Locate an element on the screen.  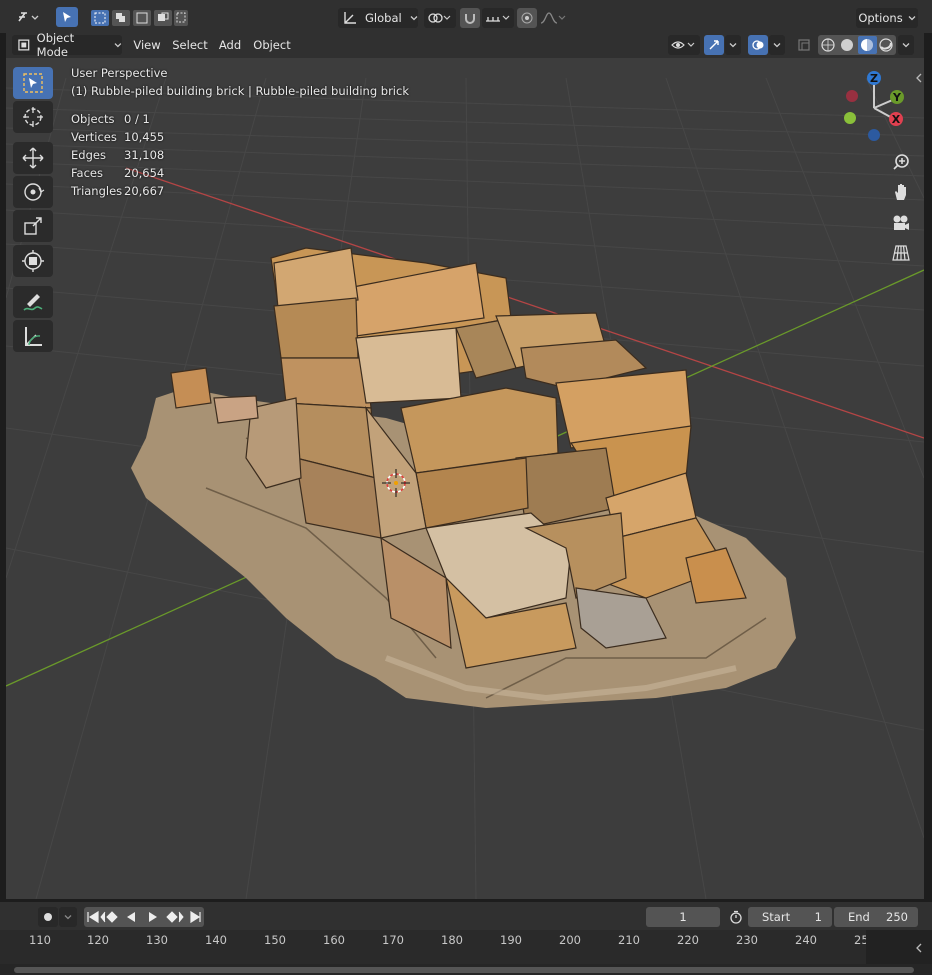
overlays-toggle is located at coordinates (758, 45).